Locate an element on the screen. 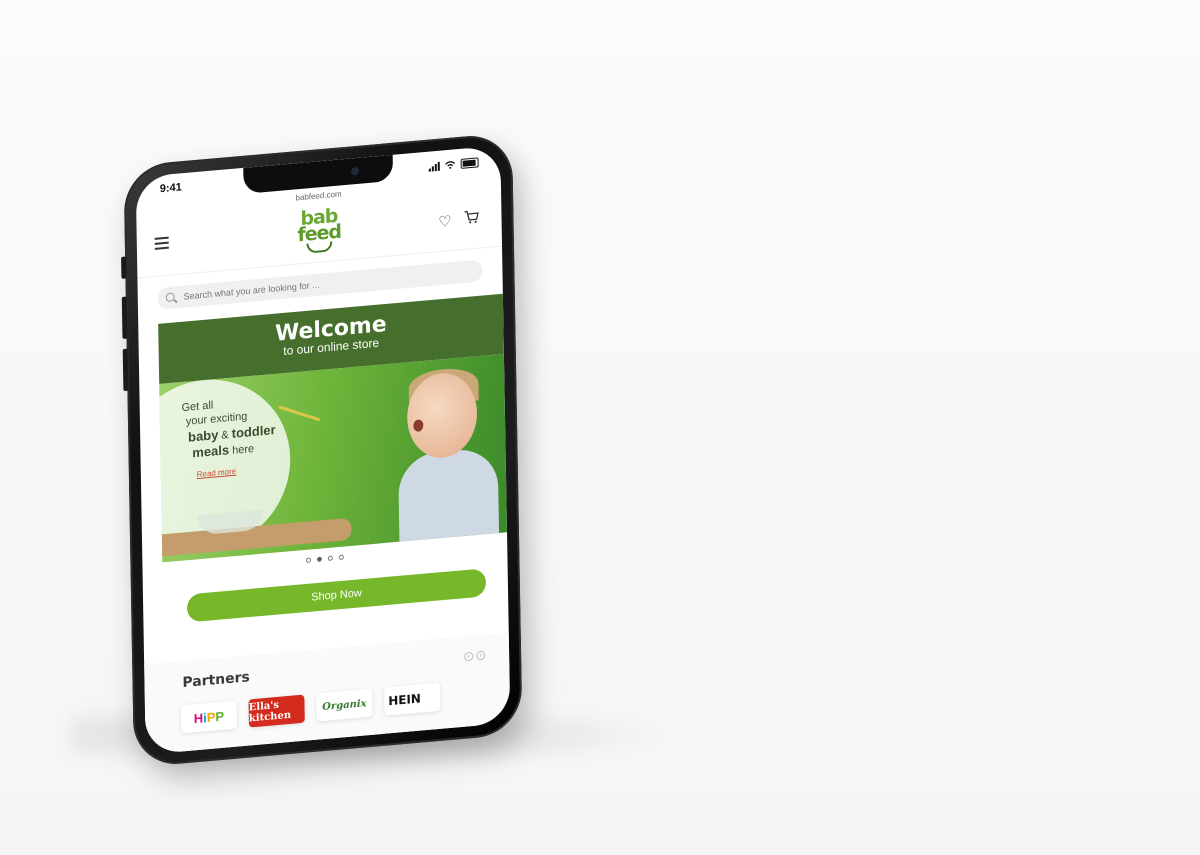  logo-line2: feed is located at coordinates (319, 233).